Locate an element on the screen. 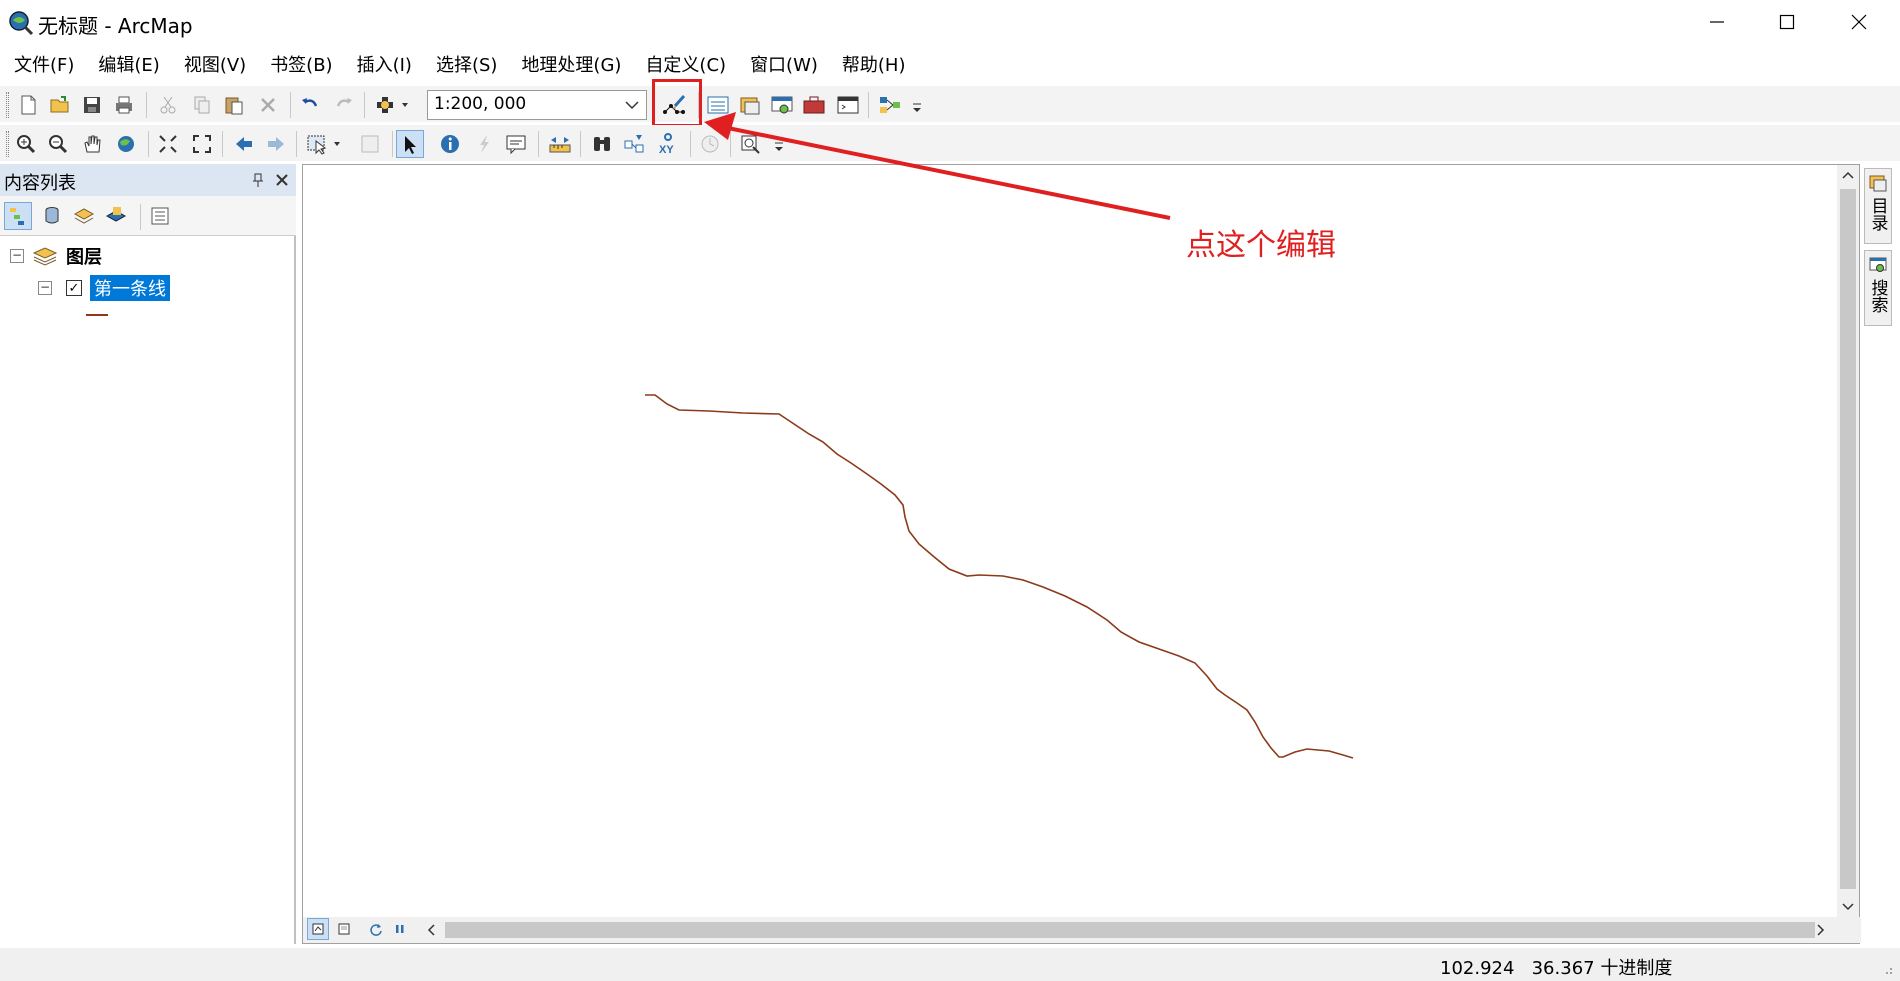 This screenshot has height=981, width=1900. resize-grip-icon is located at coordinates (1887, 969).